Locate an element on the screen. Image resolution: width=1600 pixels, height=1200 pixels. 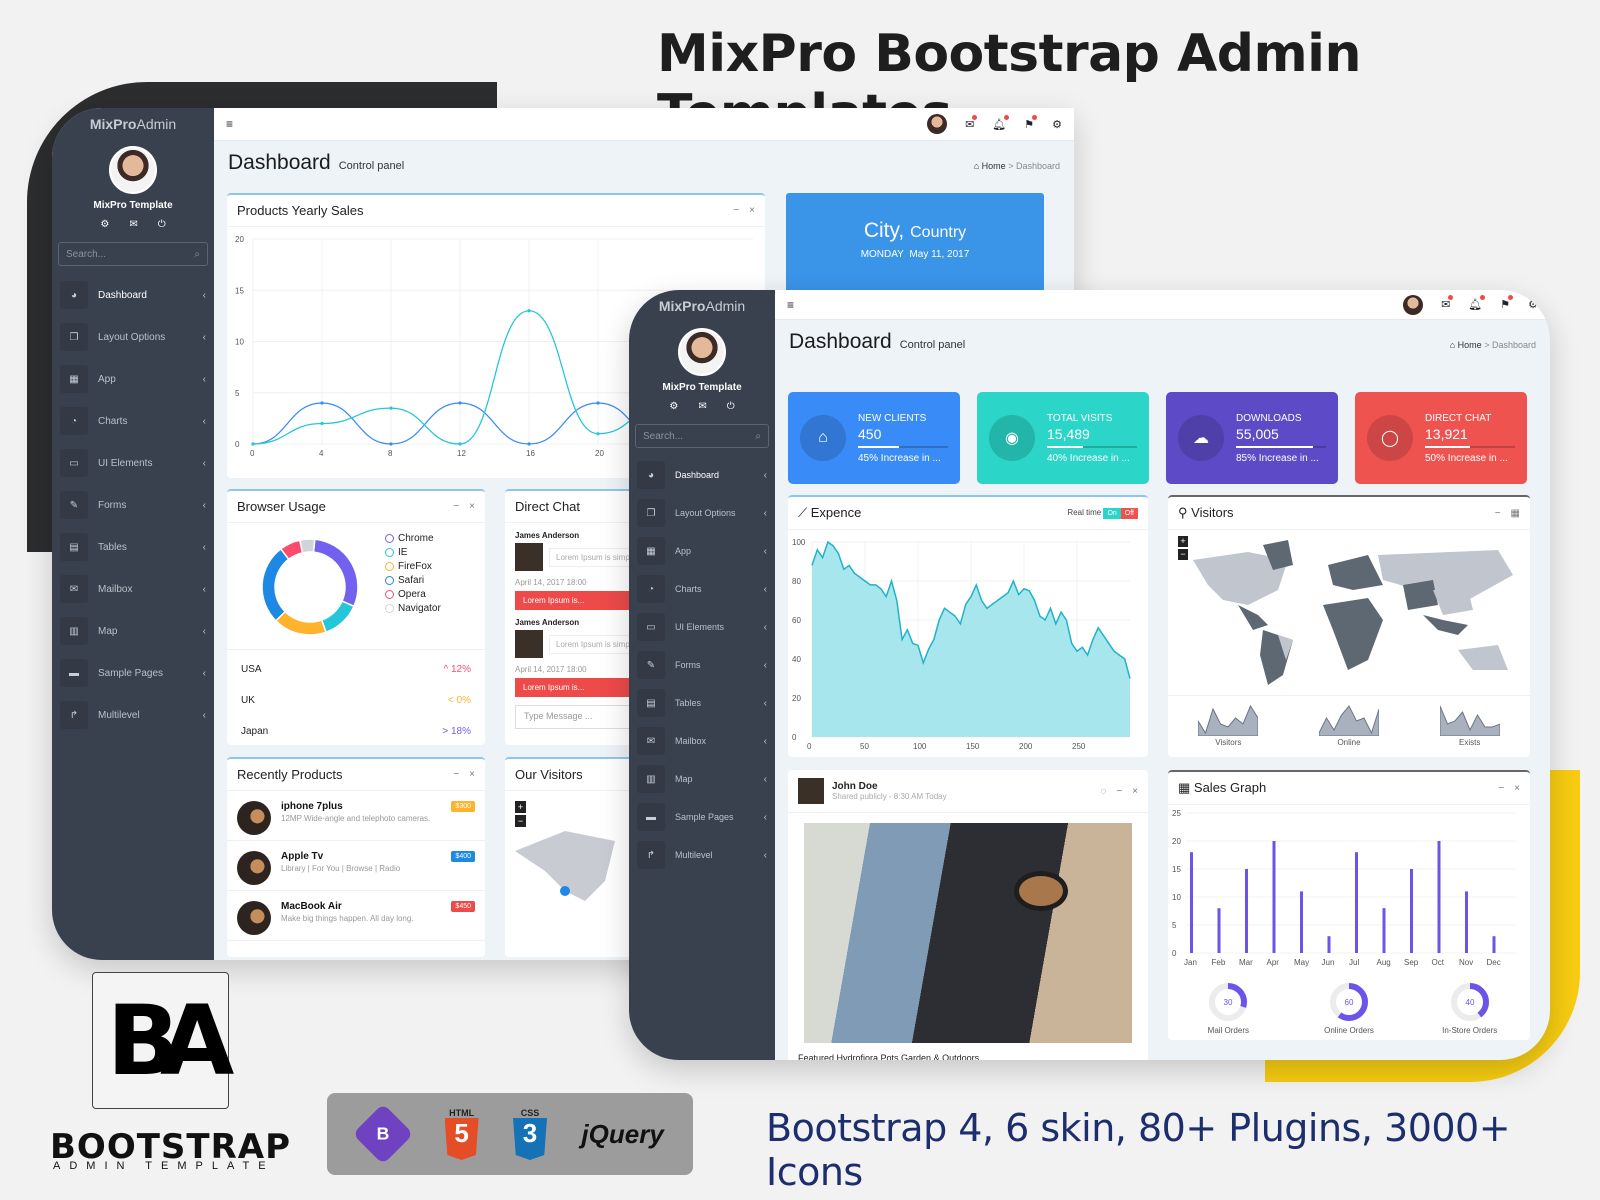
bar-jan is located at coordinates (1191, 902).